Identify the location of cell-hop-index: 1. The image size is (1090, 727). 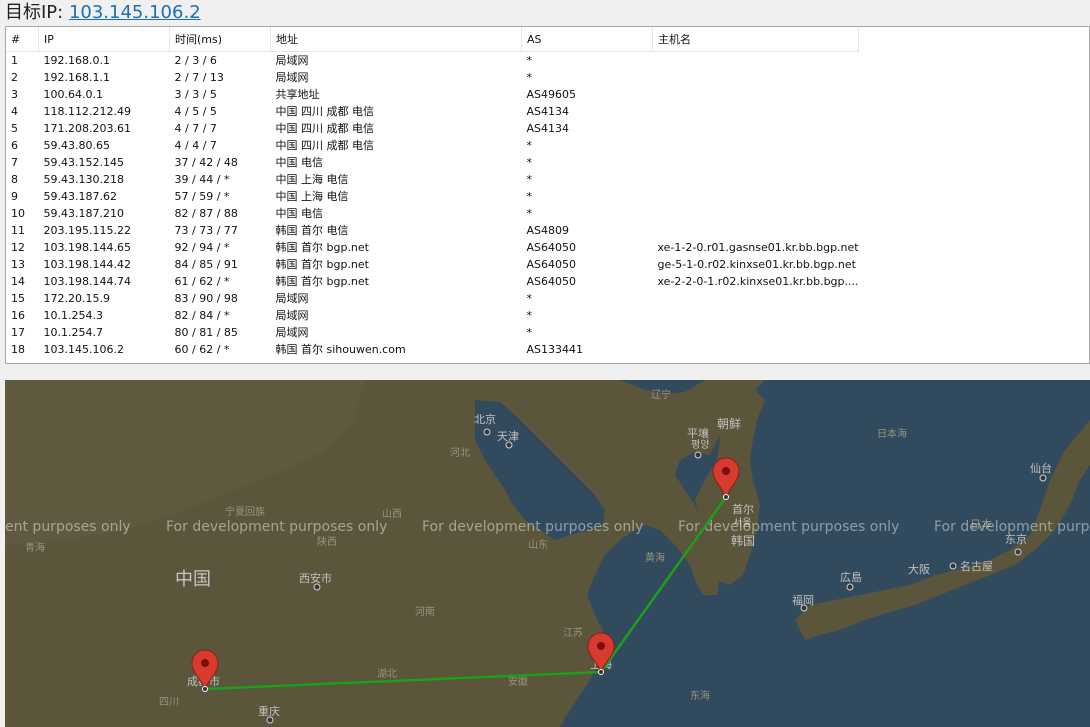
(14, 60).